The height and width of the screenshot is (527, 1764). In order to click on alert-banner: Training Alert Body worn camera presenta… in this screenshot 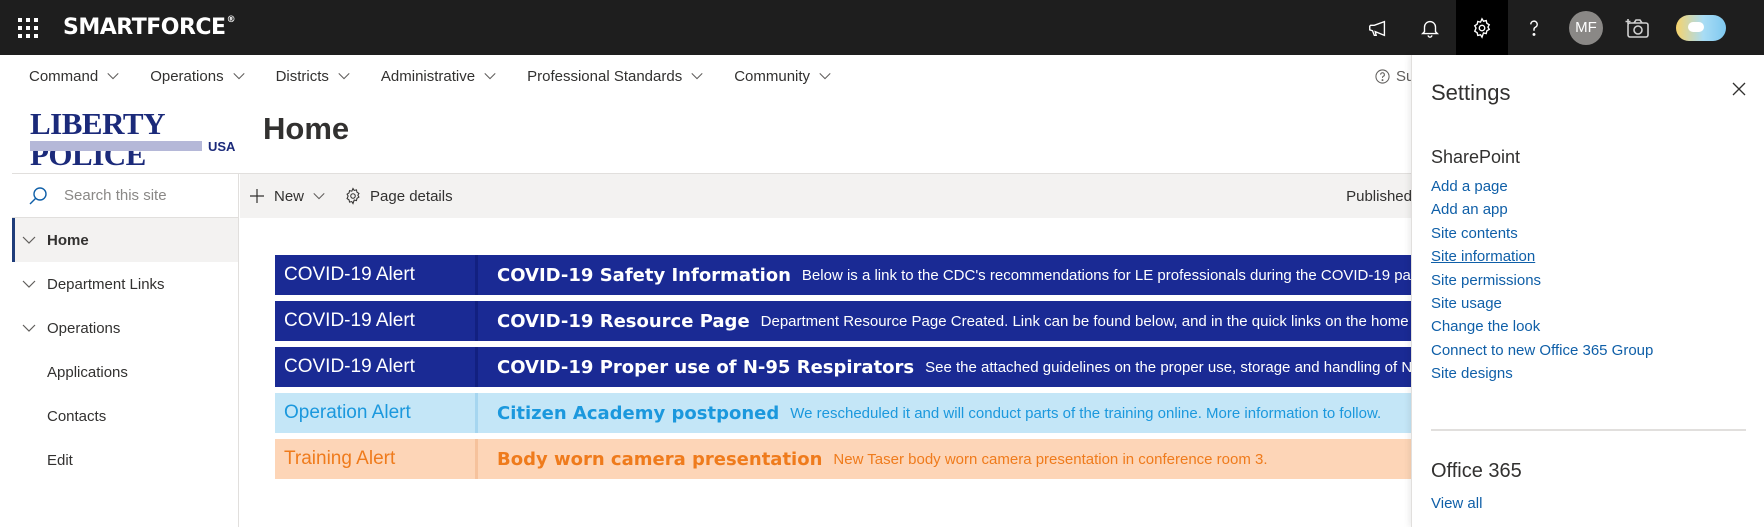, I will do `click(843, 459)`.